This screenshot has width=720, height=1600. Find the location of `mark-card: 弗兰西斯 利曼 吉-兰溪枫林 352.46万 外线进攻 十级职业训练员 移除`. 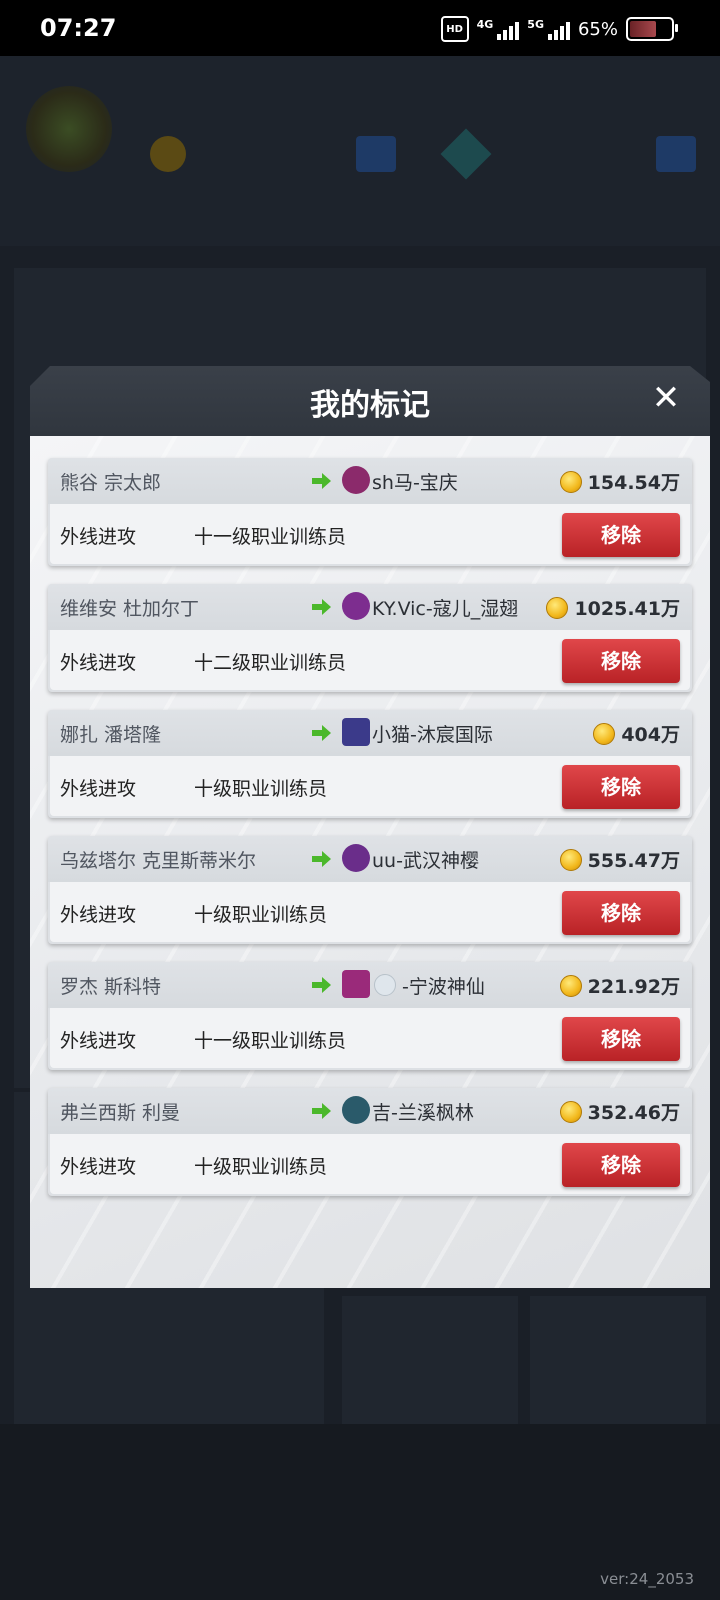

mark-card: 弗兰西斯 利曼 吉-兰溪枫林 352.46万 外线进攻 十级职业训练员 移除 is located at coordinates (370, 1142).